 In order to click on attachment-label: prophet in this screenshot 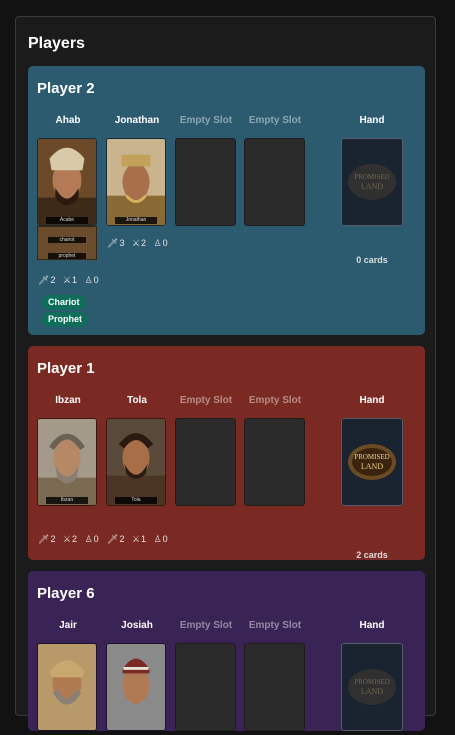, I will do `click(67, 256)`.